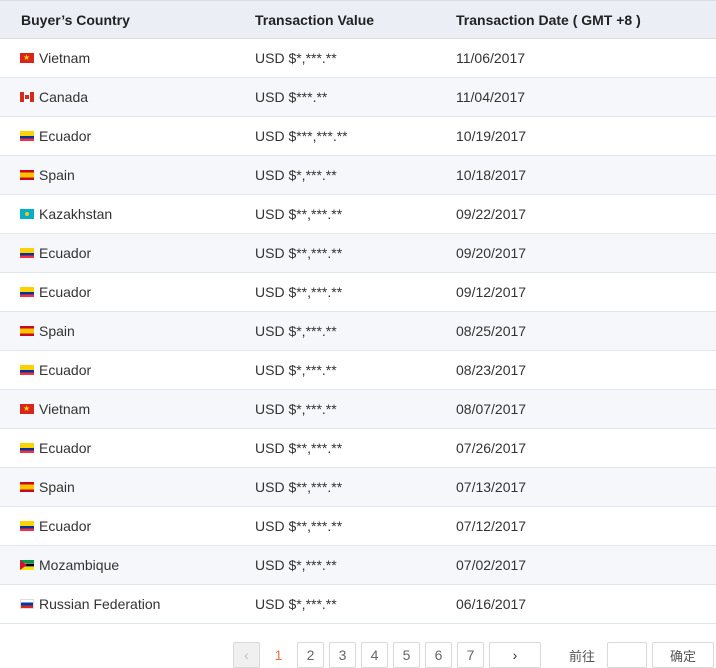  What do you see at coordinates (358, 292) in the screenshot?
I see `table-row: Ecuador USD $**,***.** 09/12/2017` at bounding box center [358, 292].